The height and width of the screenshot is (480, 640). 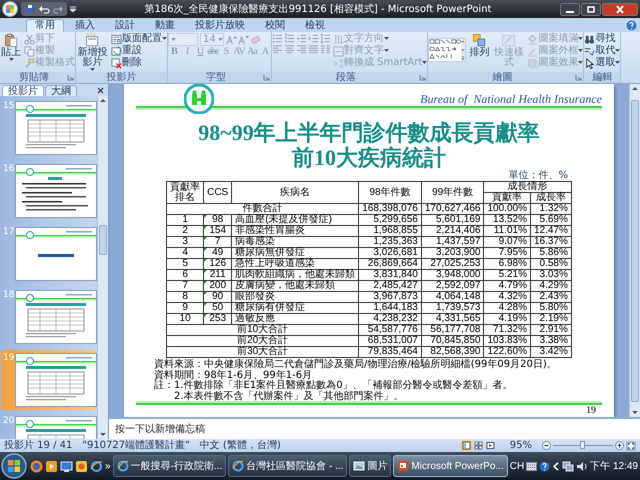 What do you see at coordinates (551, 220) in the screenshot?
I see `table-cell: 5.69%` at bounding box center [551, 220].